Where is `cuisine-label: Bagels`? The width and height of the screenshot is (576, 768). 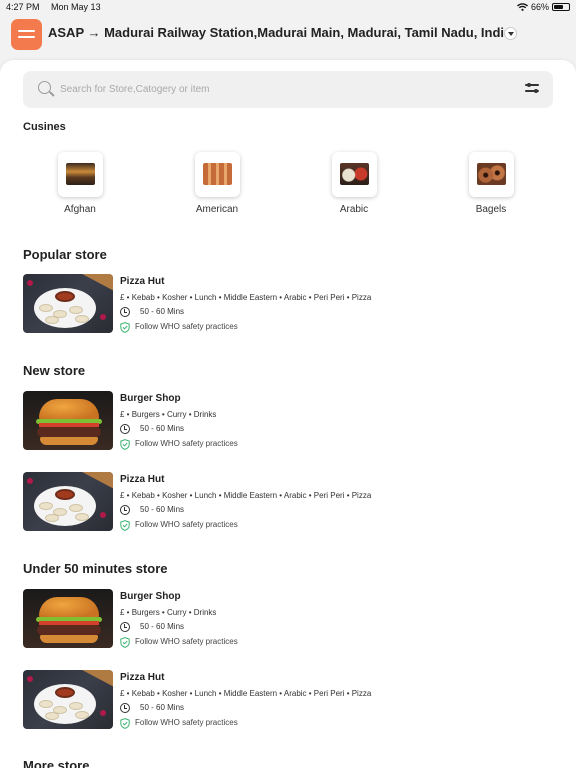
cuisine-label: Bagels is located at coordinates (491, 209).